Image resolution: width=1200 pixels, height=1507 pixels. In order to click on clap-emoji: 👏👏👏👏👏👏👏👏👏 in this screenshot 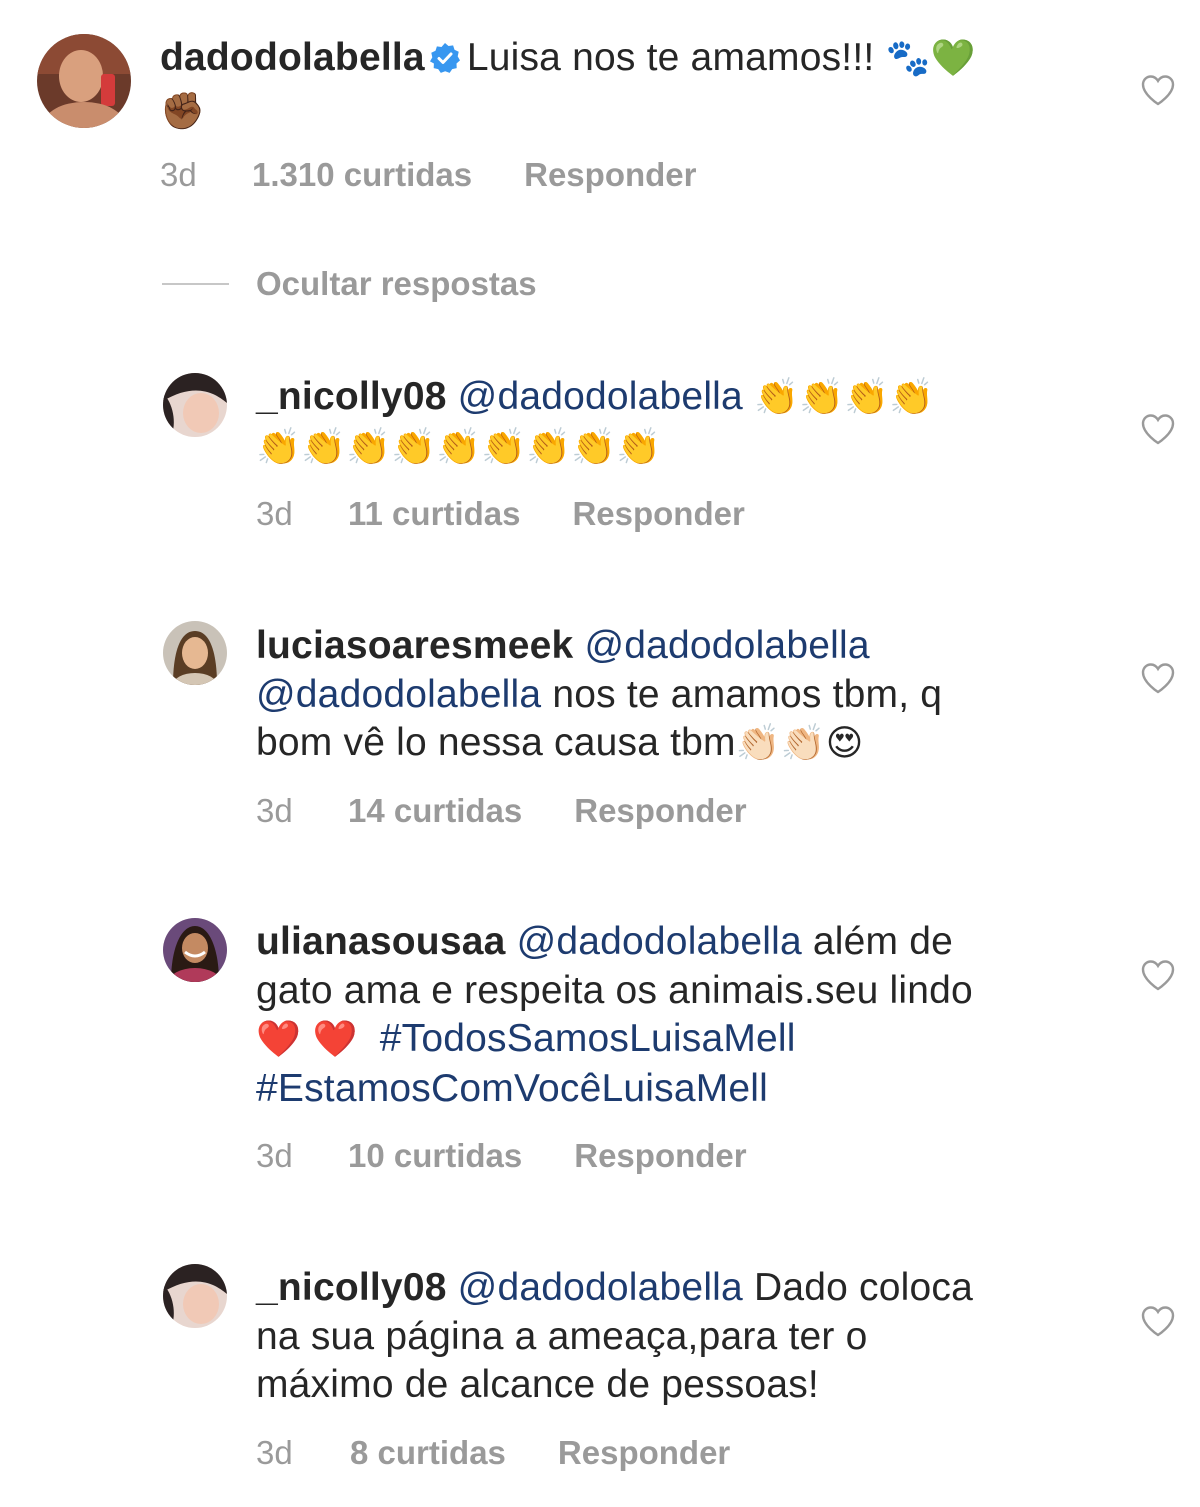, I will do `click(459, 447)`.